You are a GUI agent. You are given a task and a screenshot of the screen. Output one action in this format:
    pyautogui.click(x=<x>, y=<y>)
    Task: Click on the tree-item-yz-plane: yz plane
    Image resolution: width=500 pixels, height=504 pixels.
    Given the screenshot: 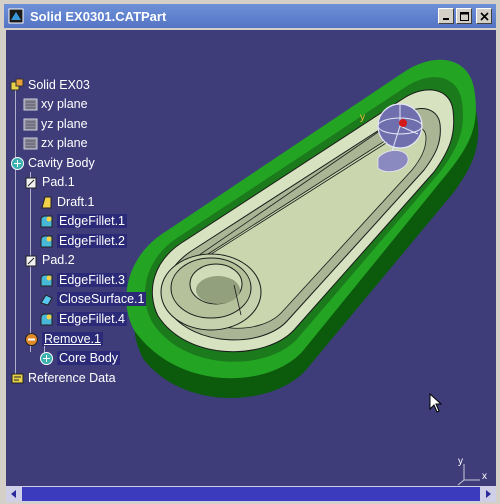 What is the action you would take?
    pyautogui.click(x=55, y=124)
    